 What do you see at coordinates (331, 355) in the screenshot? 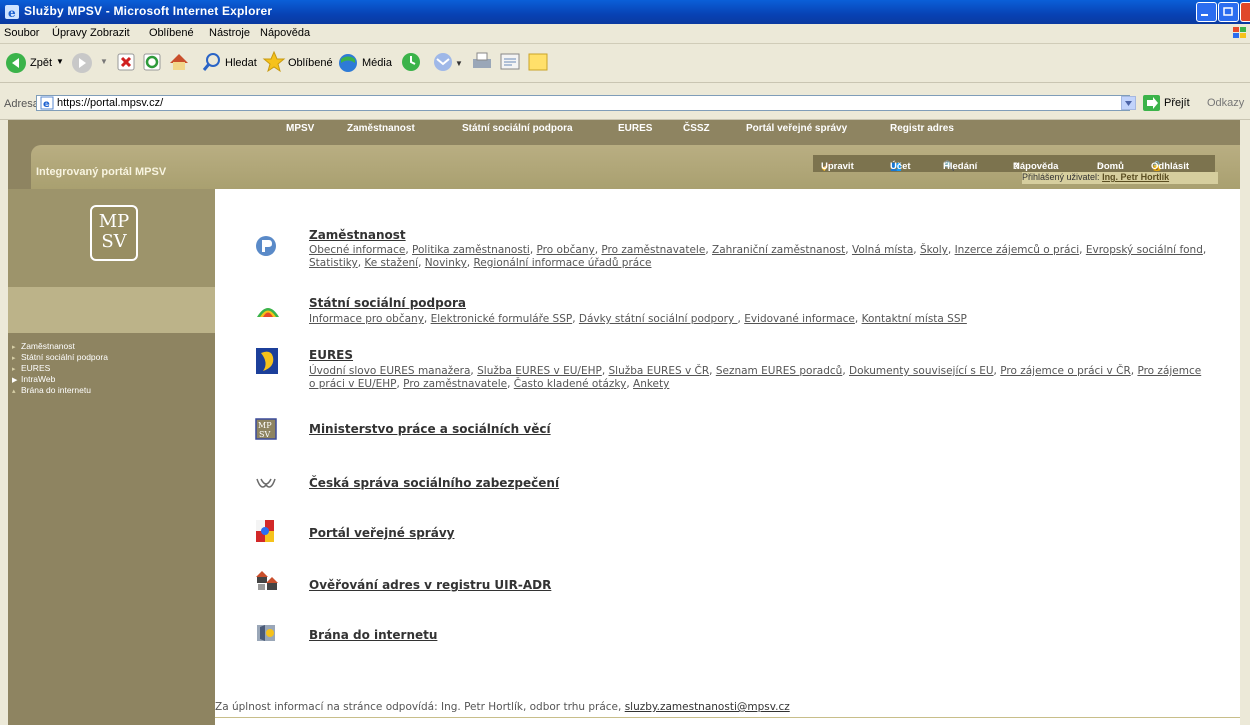
I see `section-title-eures: EURES` at bounding box center [331, 355].